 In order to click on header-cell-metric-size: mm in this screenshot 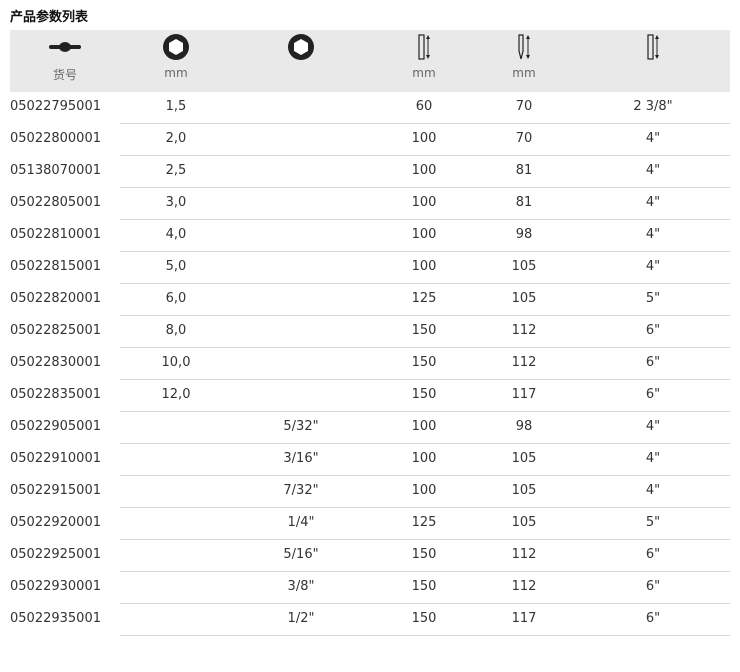, I will do `click(176, 61)`.